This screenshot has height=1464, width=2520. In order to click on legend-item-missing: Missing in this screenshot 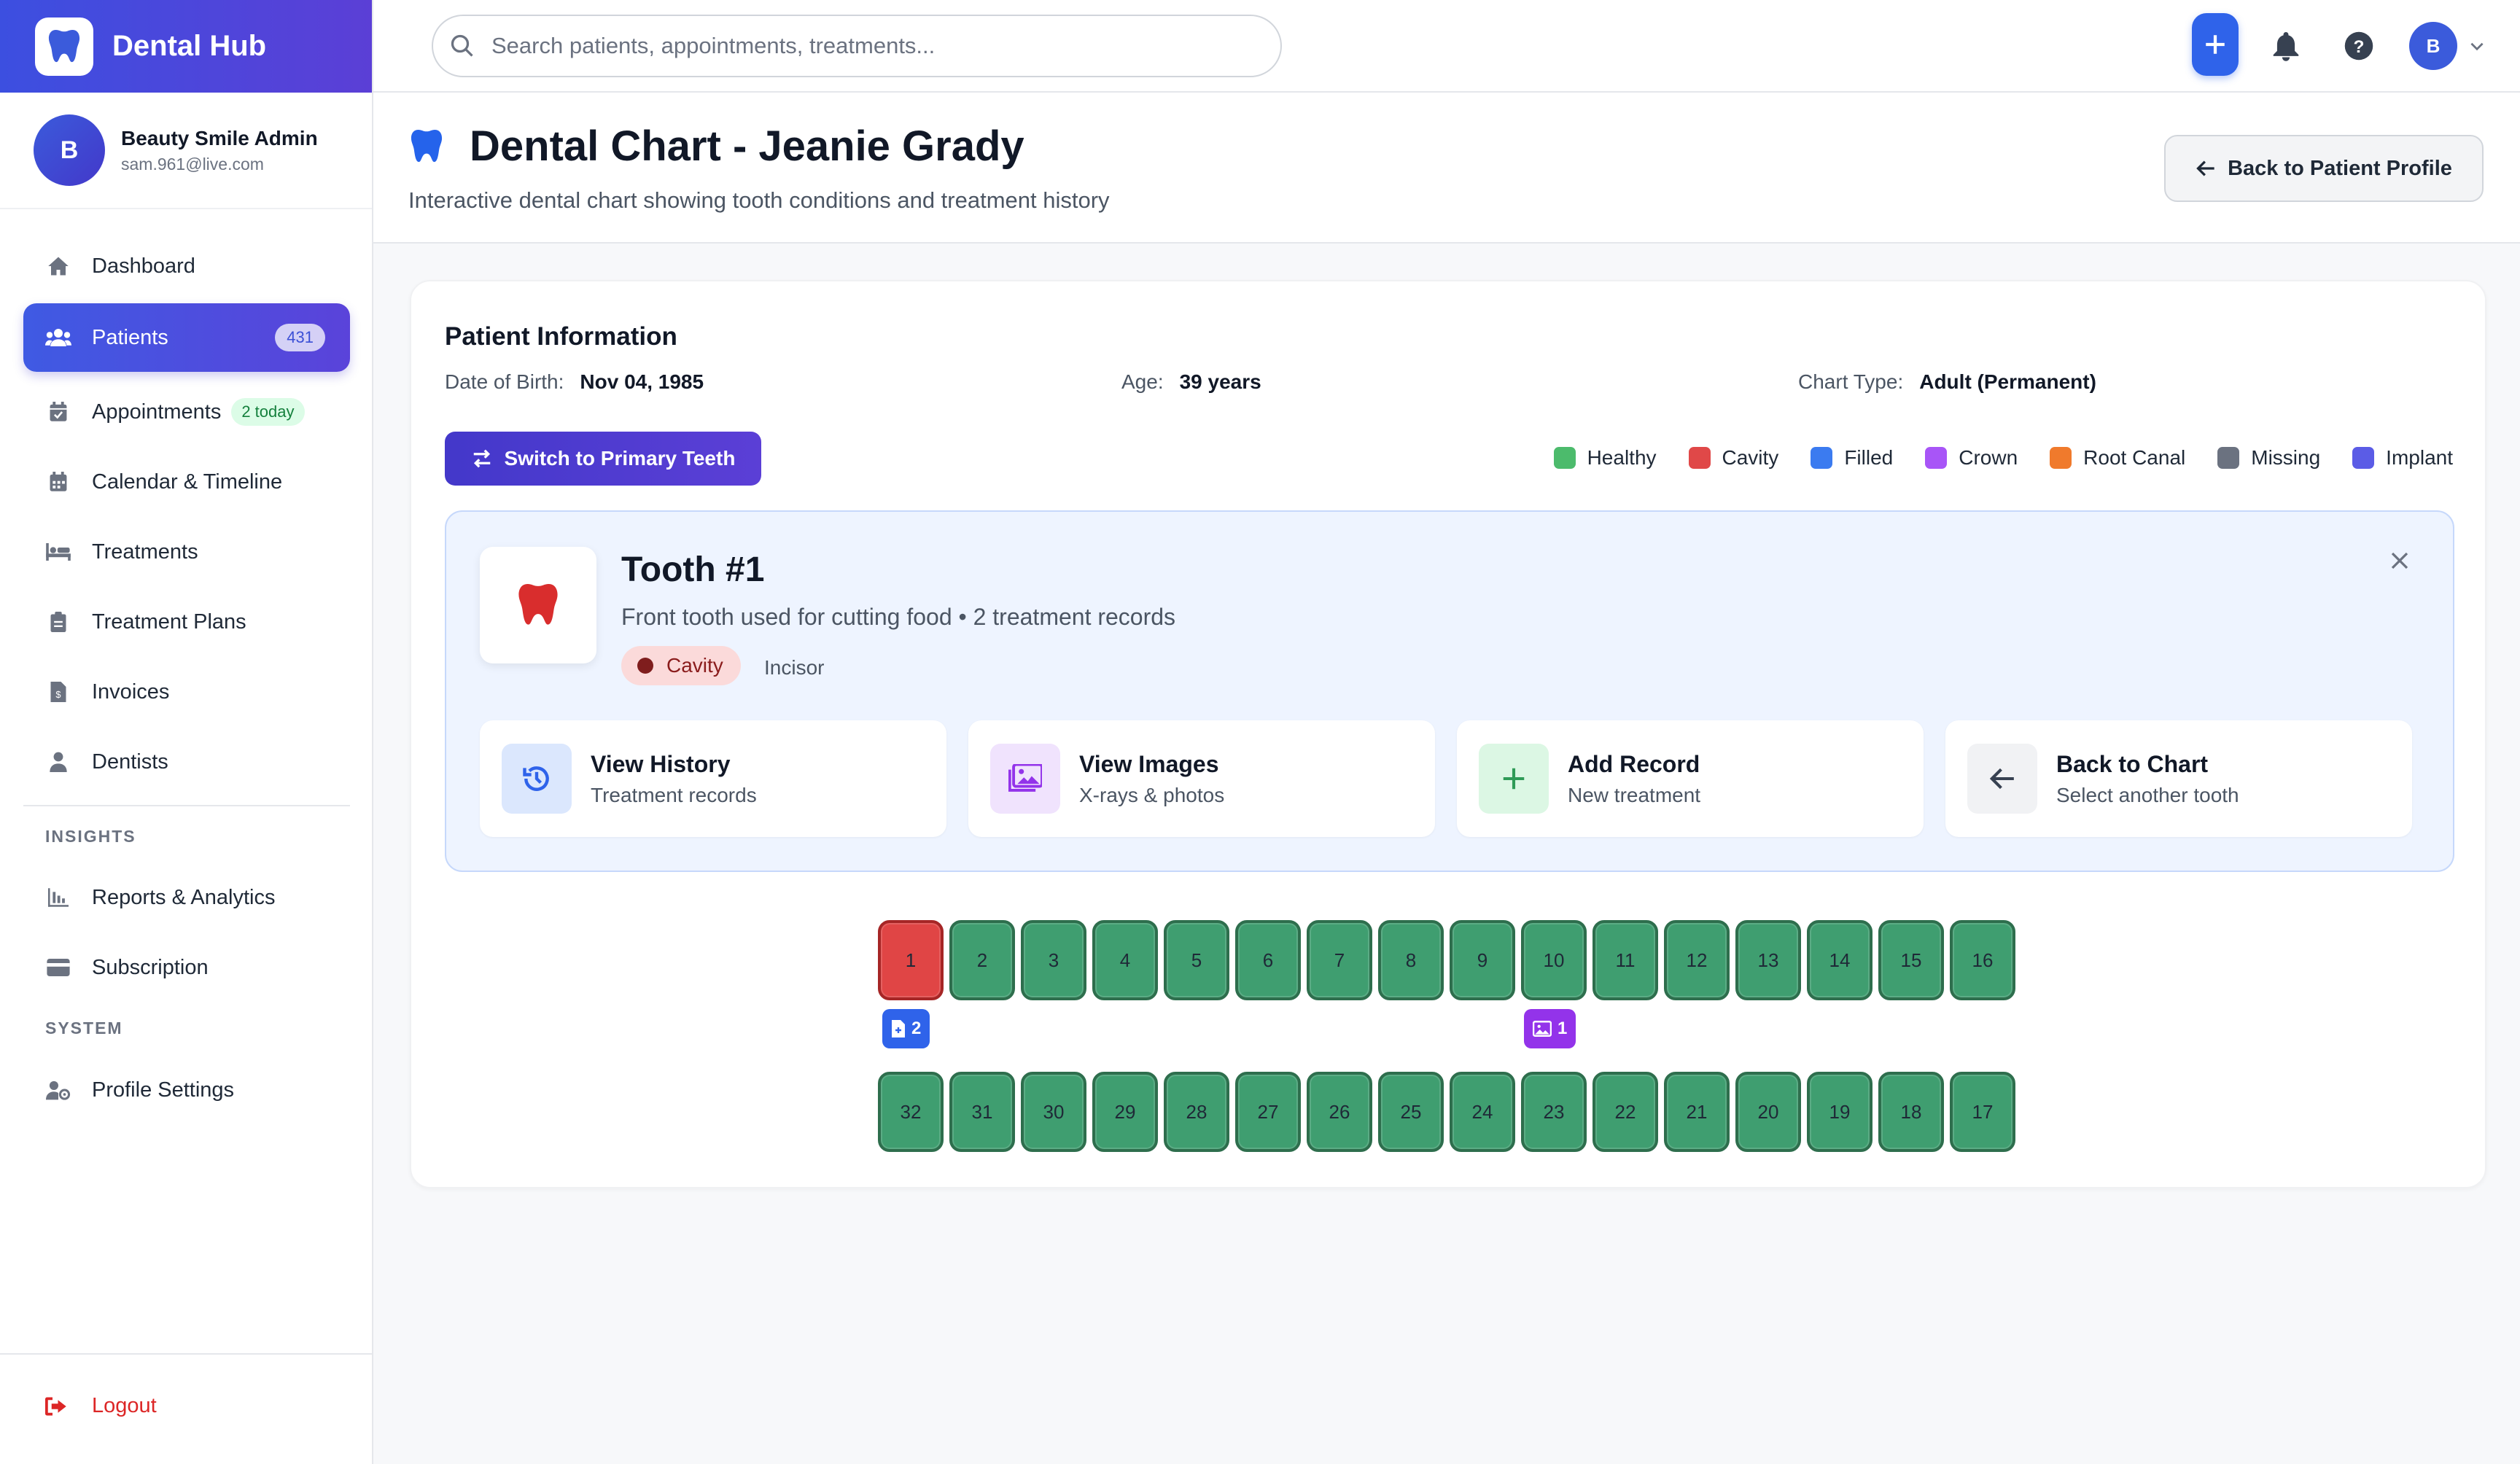, I will do `click(2268, 458)`.